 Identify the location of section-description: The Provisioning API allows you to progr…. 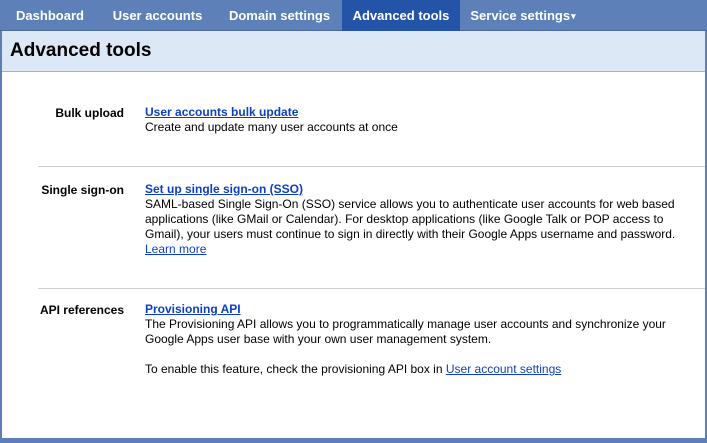
(405, 331).